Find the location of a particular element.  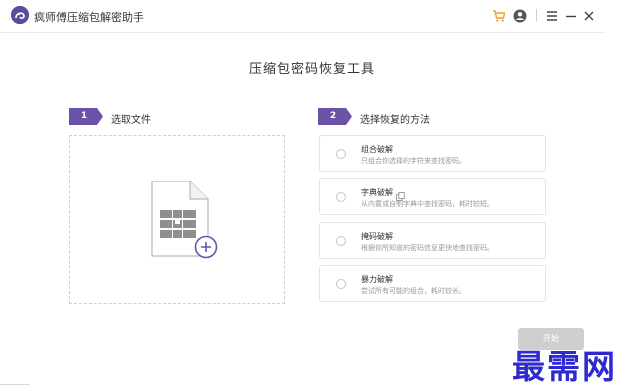

file-drop-area is located at coordinates (177, 219).